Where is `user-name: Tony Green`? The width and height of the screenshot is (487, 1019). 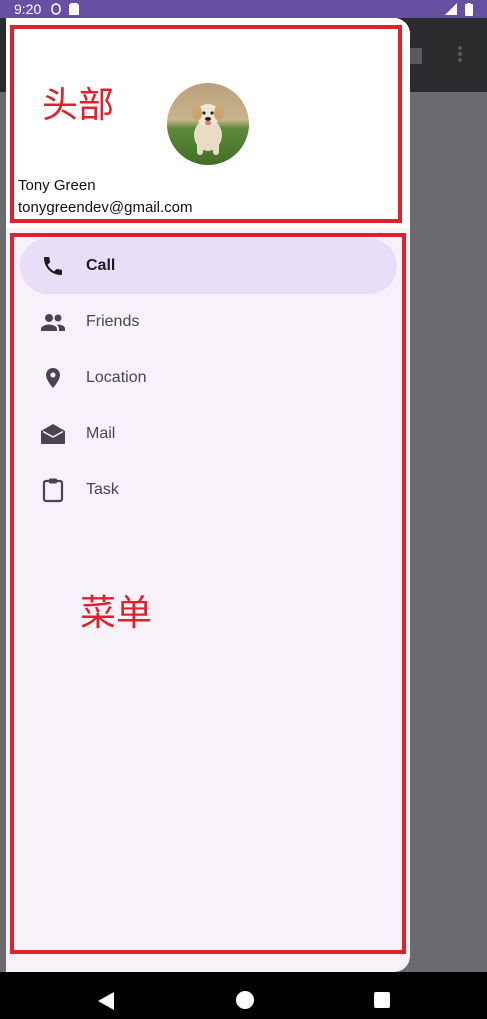 user-name: Tony Green is located at coordinates (57, 185).